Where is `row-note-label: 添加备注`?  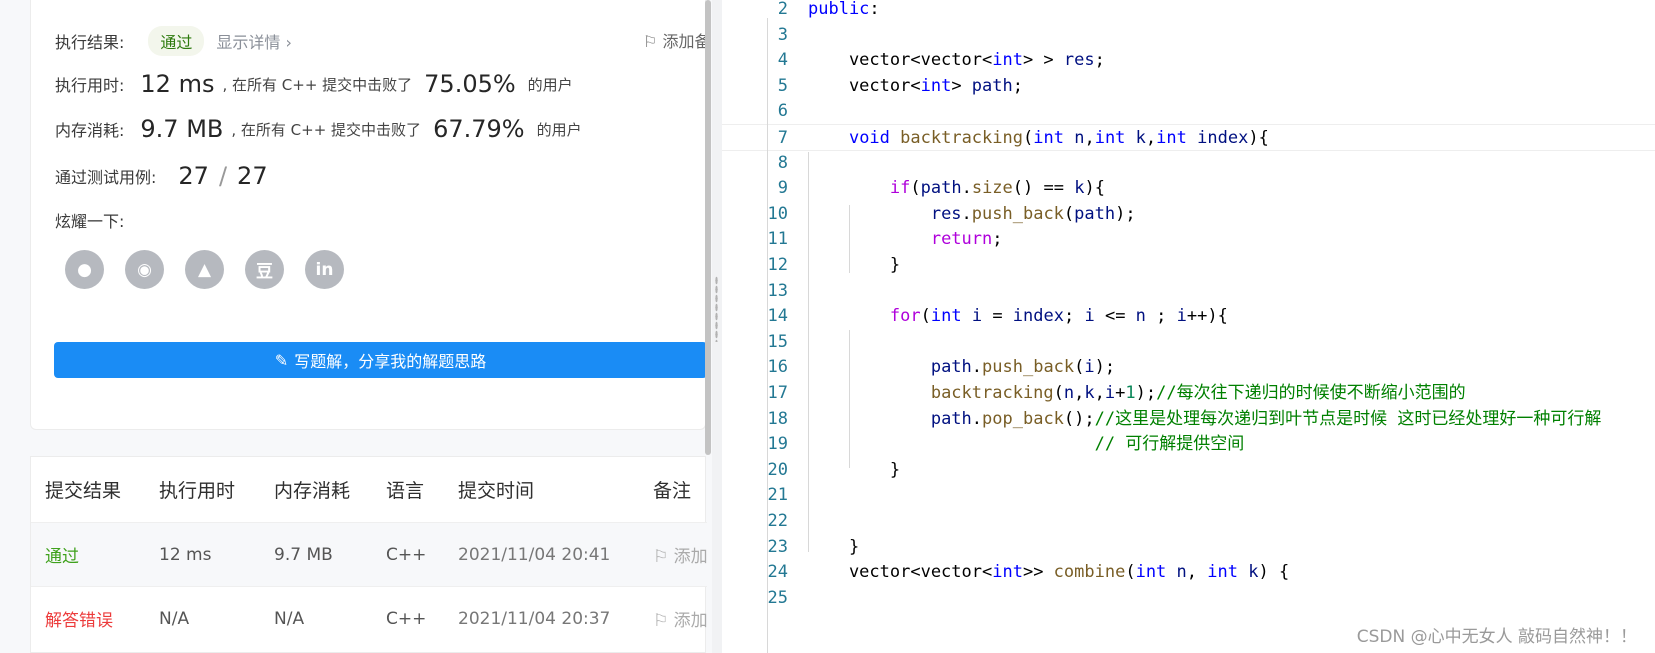 row-note-label: 添加备注 is located at coordinates (690, 557).